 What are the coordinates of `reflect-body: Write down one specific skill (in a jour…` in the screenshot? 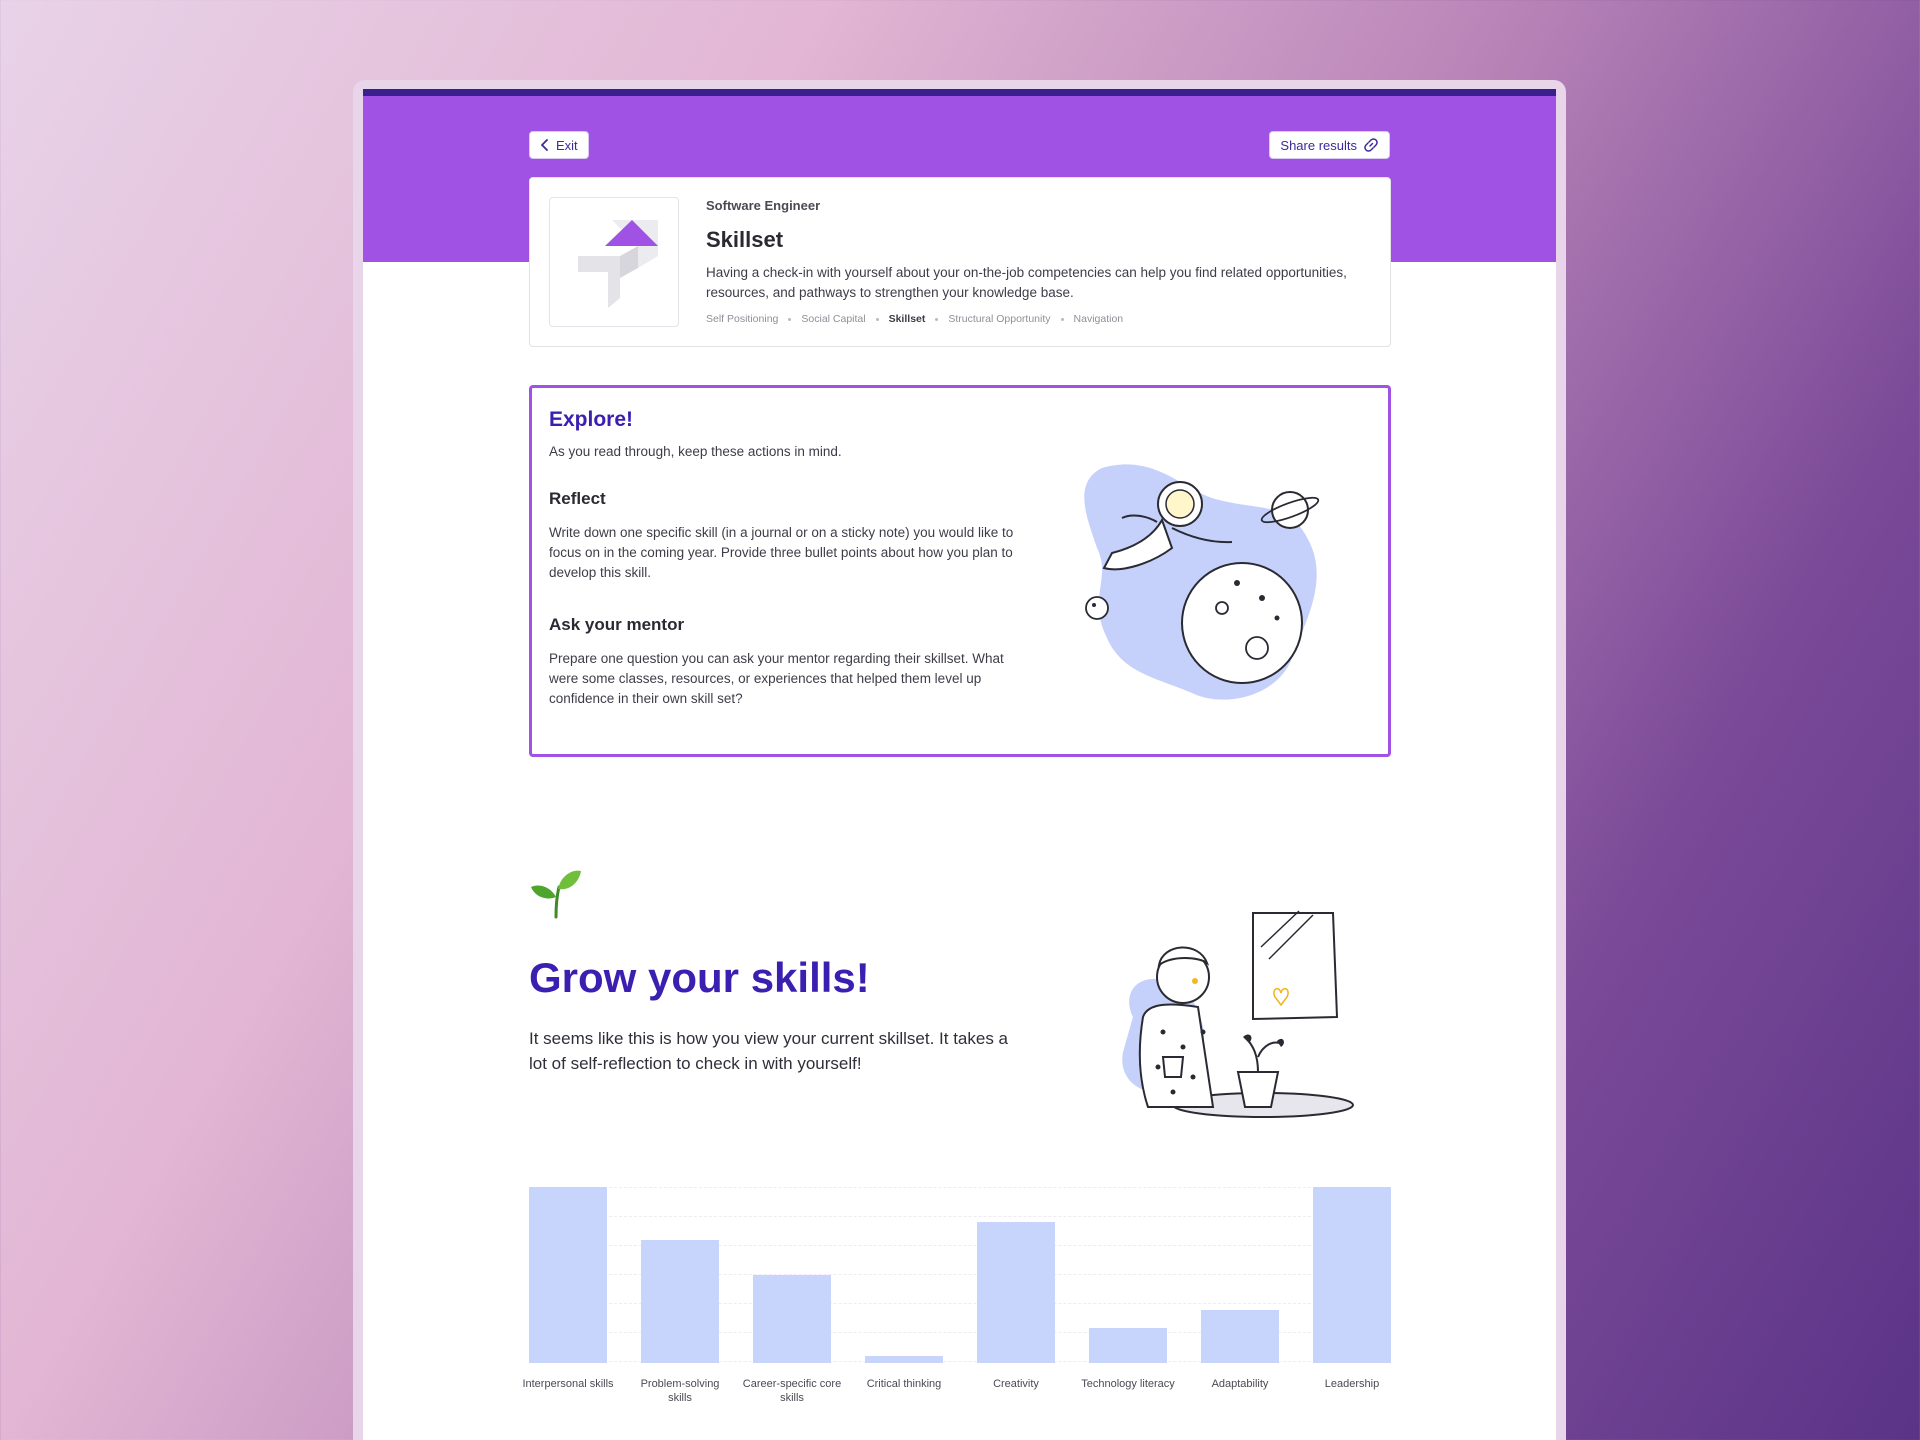 It's located at (781, 552).